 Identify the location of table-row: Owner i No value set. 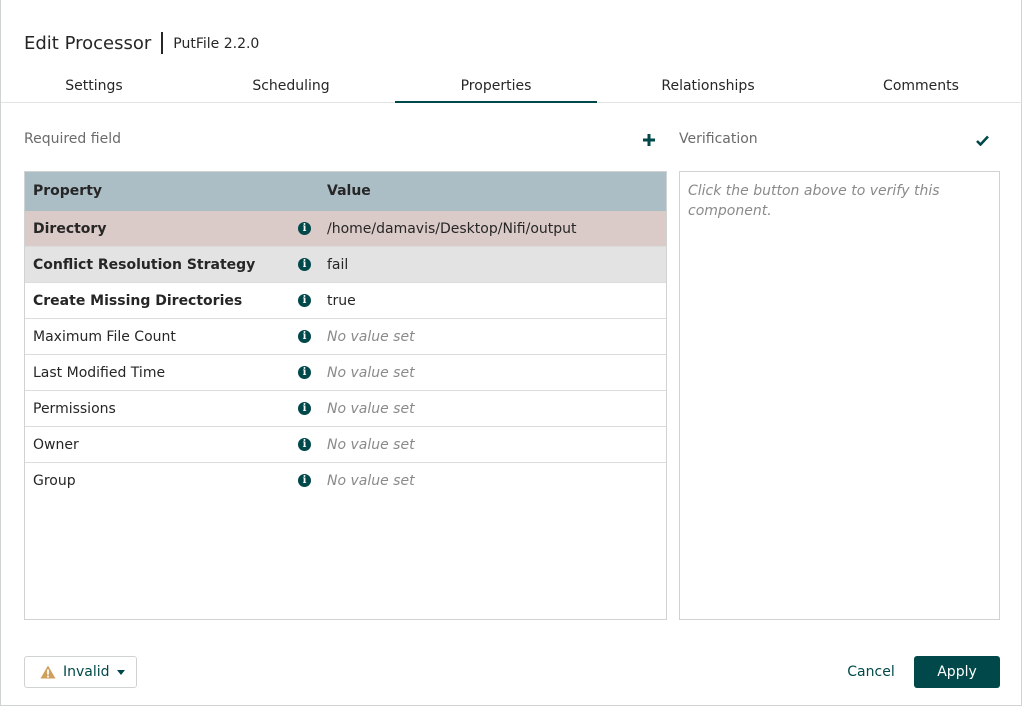
(345, 445).